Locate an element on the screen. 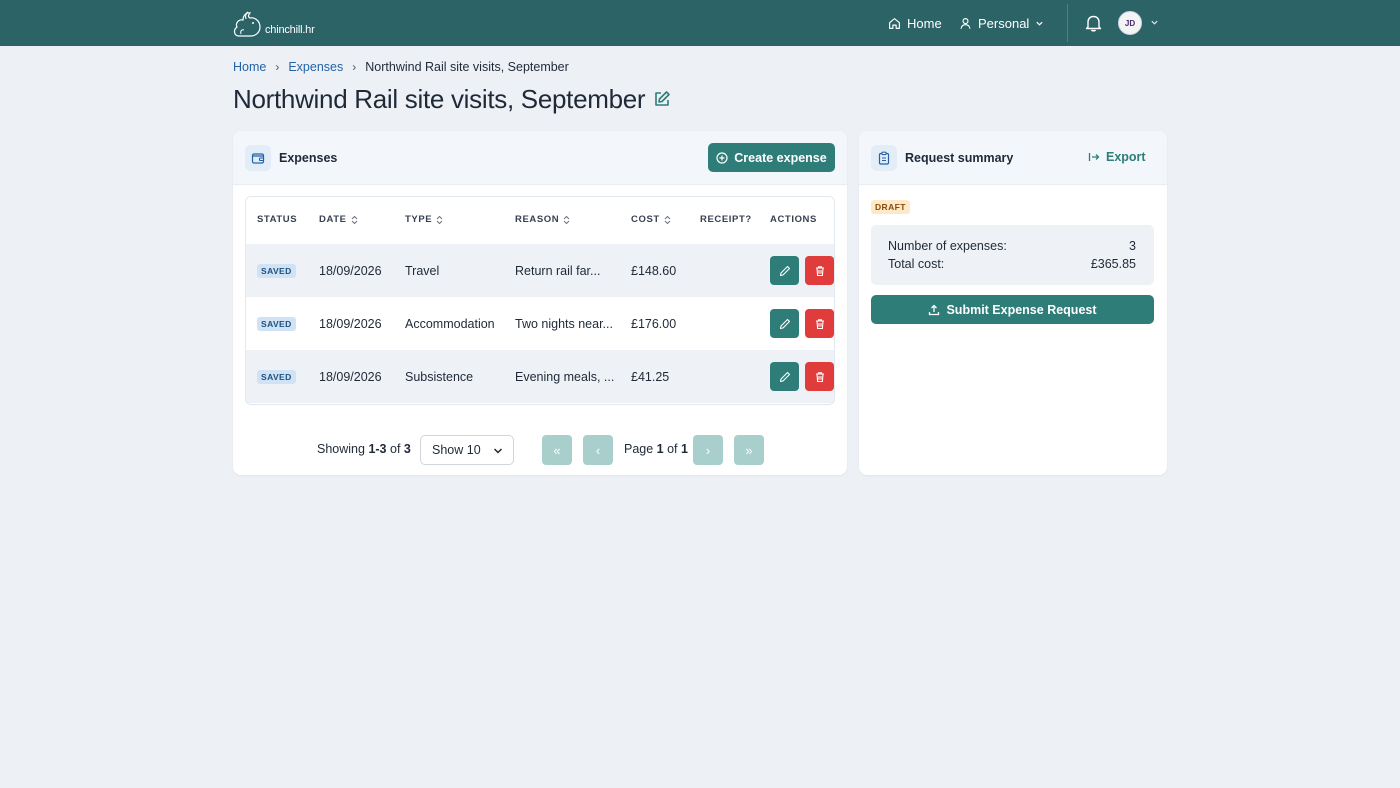 The width and height of the screenshot is (1400, 788). showing-count: Showing 1-3 of 3 is located at coordinates (364, 449).